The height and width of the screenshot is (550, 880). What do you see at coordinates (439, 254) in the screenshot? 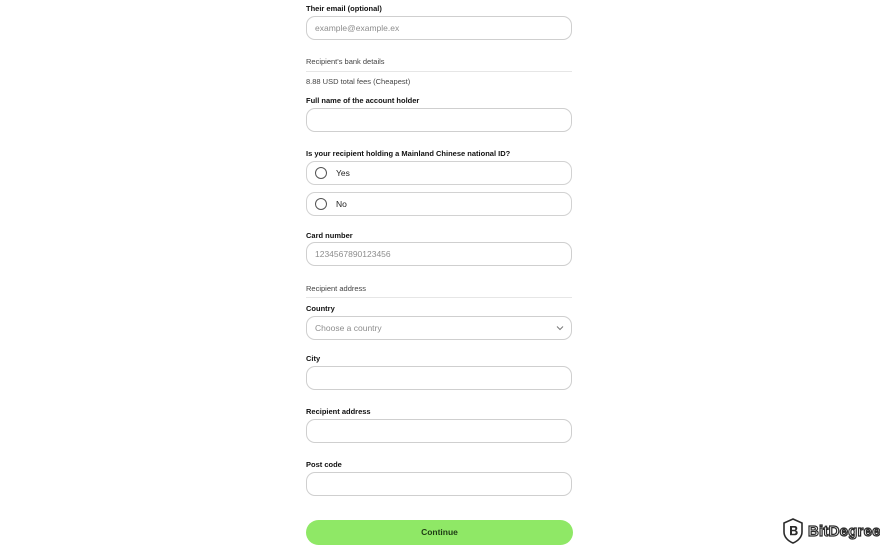
I see `card-number-field: 1234567890123456` at bounding box center [439, 254].